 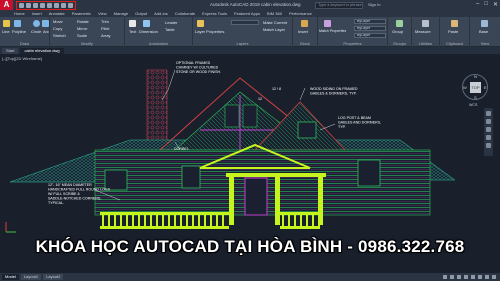 I want to click on search-input: Type a keyword or phrase, so click(x=339, y=5).